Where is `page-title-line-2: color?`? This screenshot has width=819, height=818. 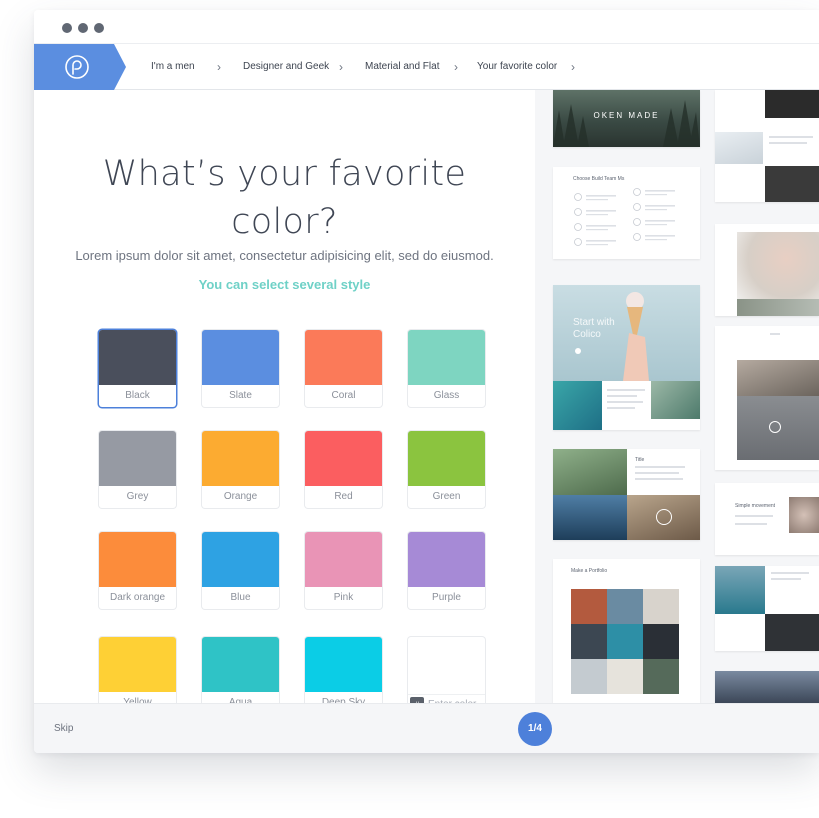
page-title-line-2: color? is located at coordinates (284, 222).